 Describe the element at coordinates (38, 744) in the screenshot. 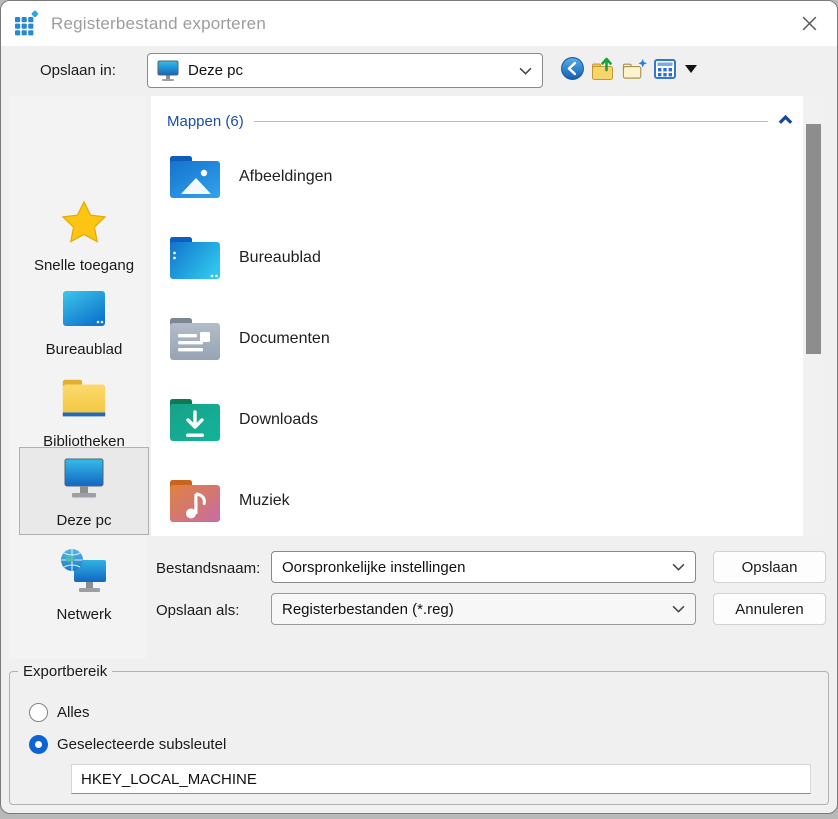

I see `radio-checked-icon` at that location.